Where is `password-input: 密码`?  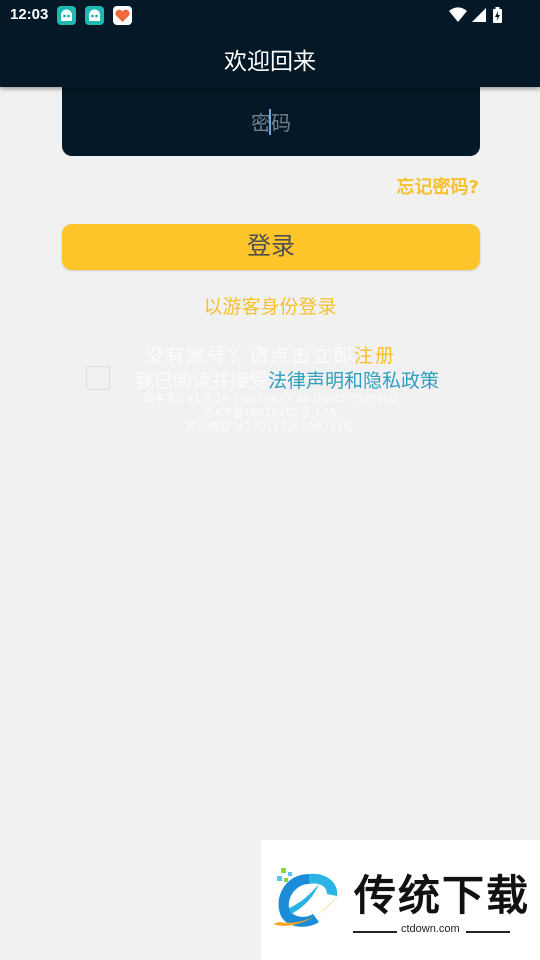 password-input: 密码 is located at coordinates (271, 120).